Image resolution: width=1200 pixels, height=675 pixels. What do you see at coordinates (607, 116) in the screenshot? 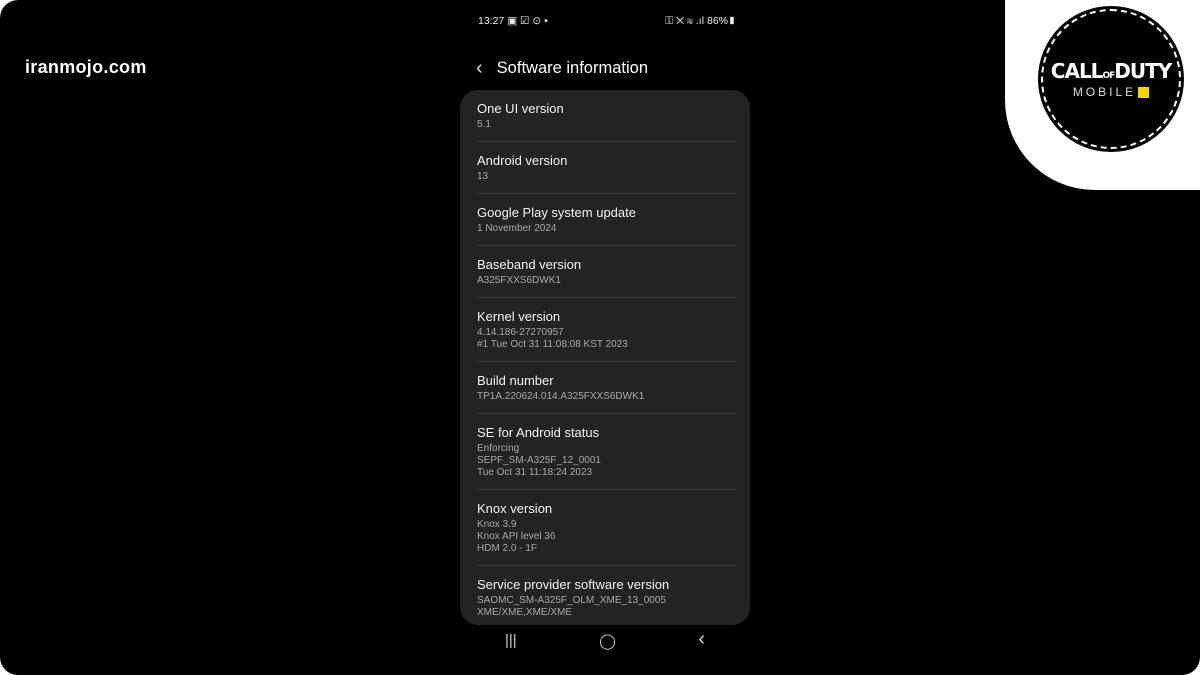
I see `list-item: One UI version 5.1` at bounding box center [607, 116].